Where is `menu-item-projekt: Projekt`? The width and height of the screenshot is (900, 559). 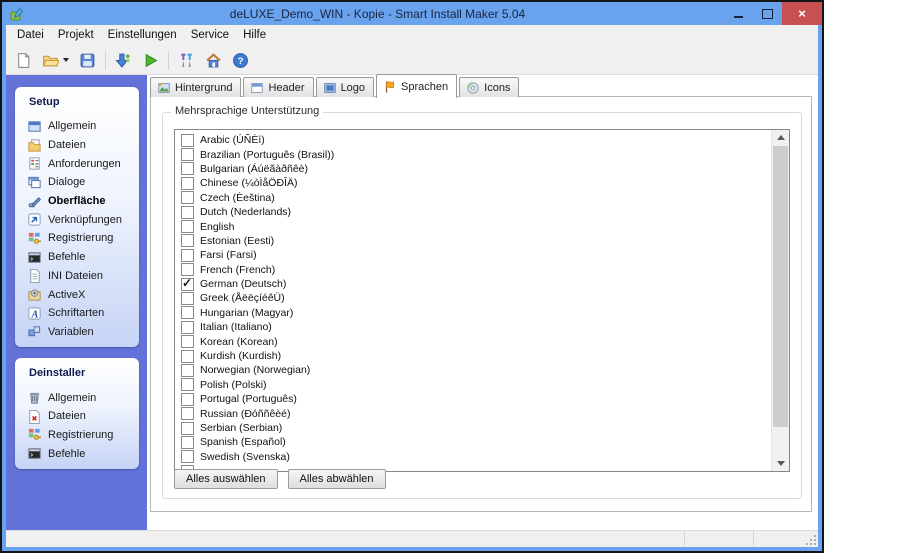
menu-item-projekt: Projekt is located at coordinates (76, 35).